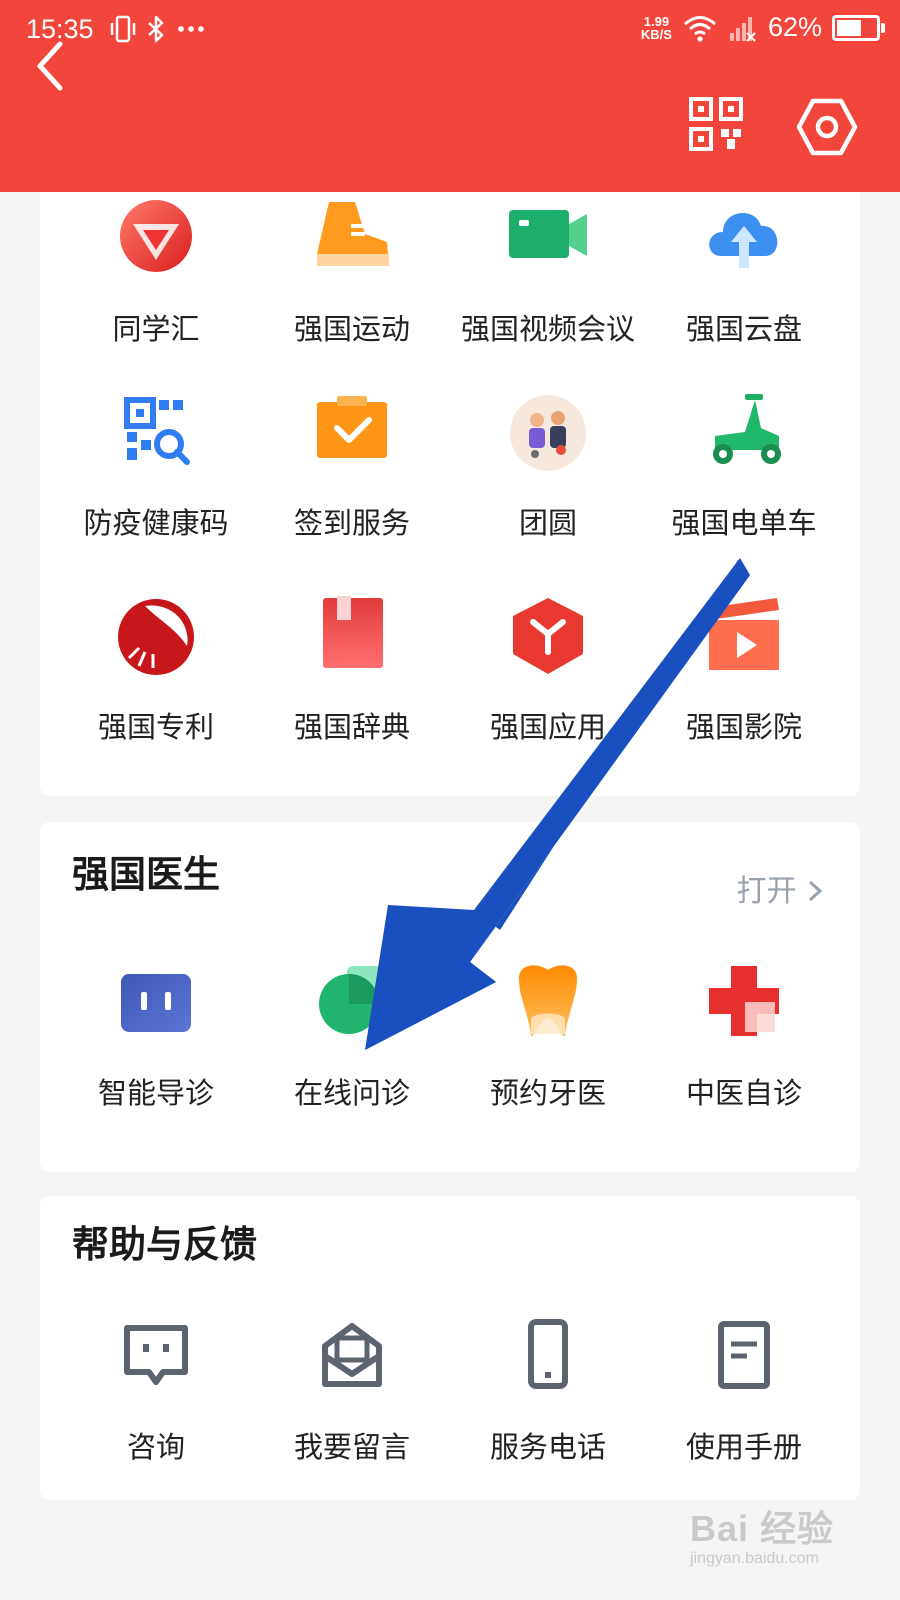 Image resolution: width=900 pixels, height=1600 pixels. Describe the element at coordinates (156, 1355) in the screenshot. I see `chat-bubble-icon` at that location.